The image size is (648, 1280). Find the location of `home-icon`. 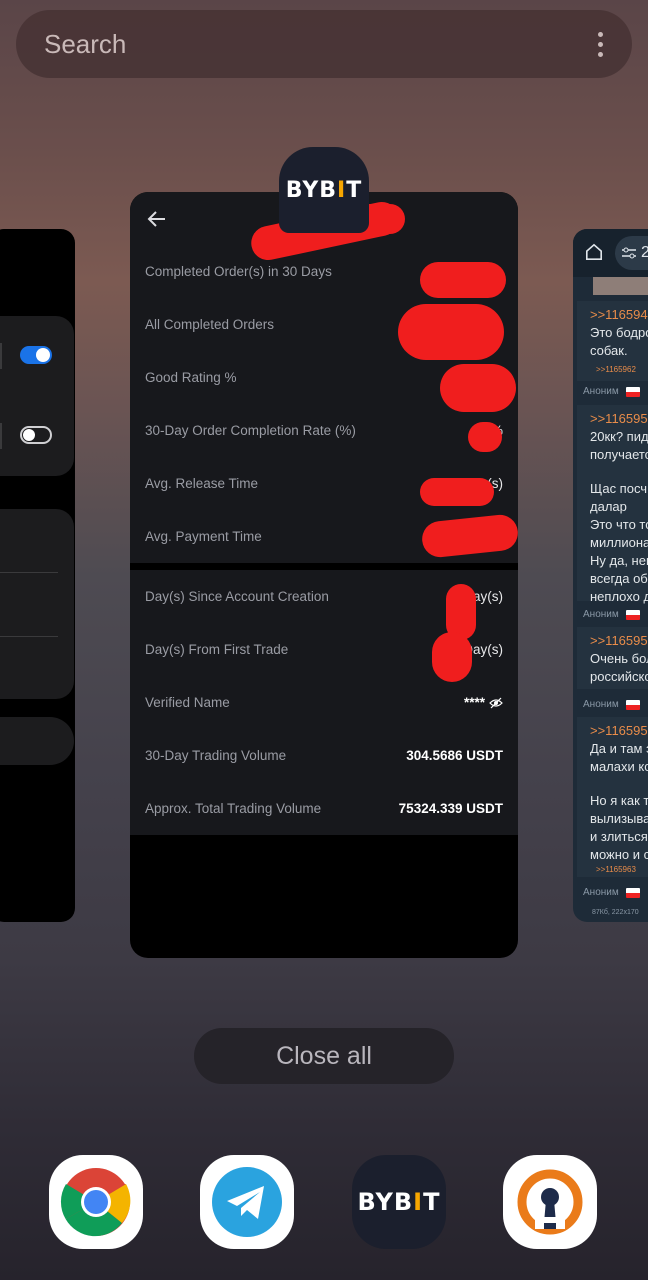

home-icon is located at coordinates (594, 252).